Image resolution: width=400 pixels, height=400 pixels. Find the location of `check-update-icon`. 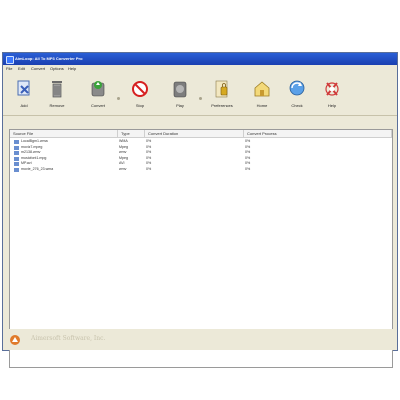

check-update-icon is located at coordinates (297, 88).